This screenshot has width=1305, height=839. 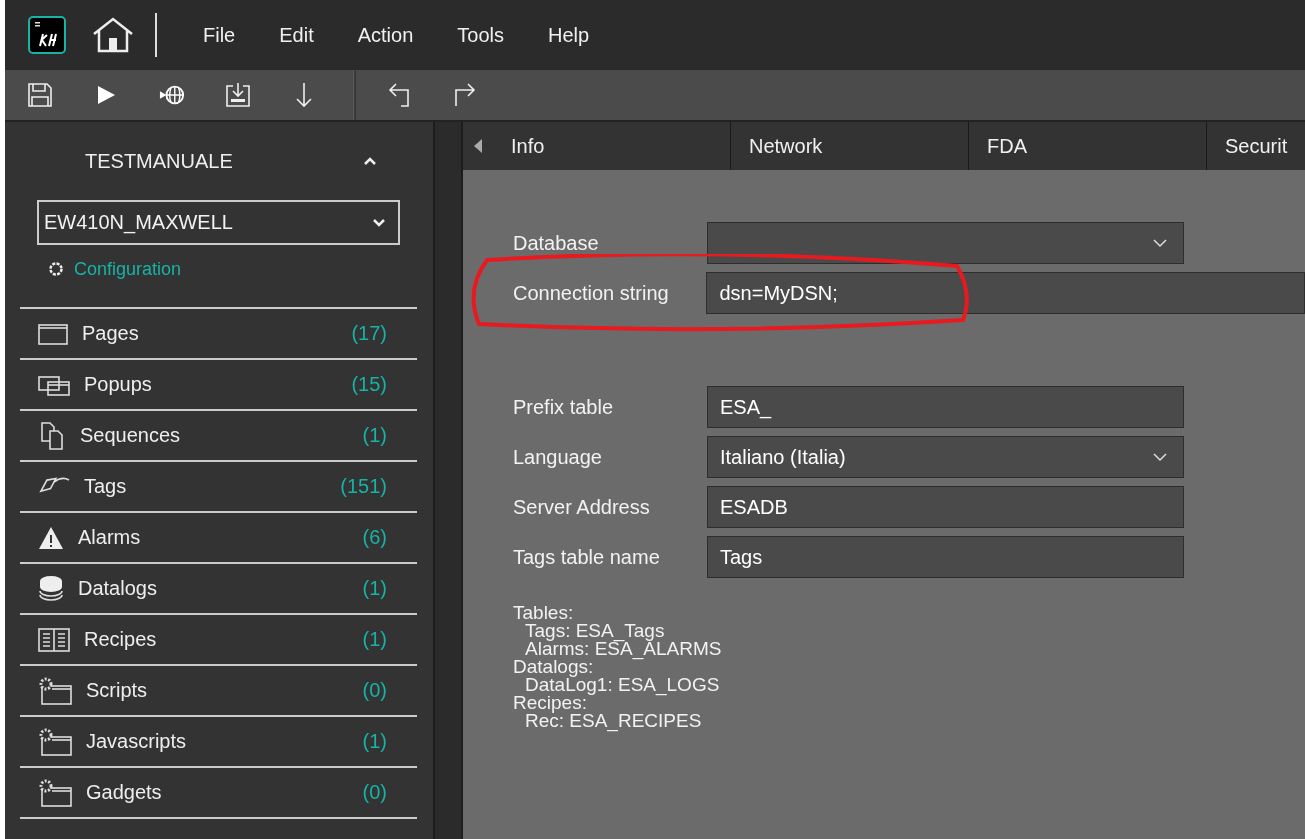 What do you see at coordinates (218, 742) in the screenshot?
I see `sidebar-item: Javascripts (1)` at bounding box center [218, 742].